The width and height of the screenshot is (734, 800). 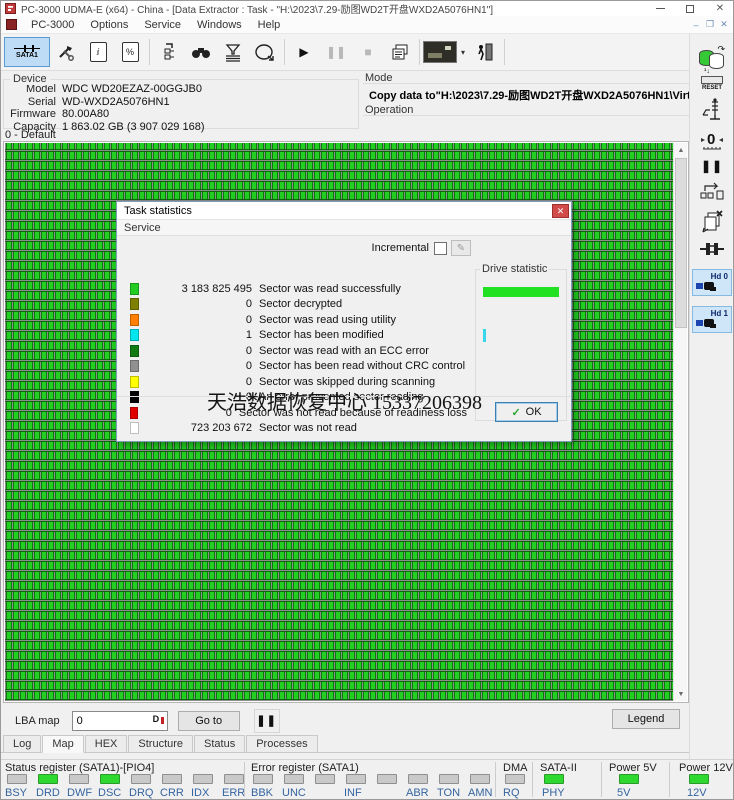 What do you see at coordinates (696, 25) in the screenshot?
I see `child-minimize-button: –` at bounding box center [696, 25].